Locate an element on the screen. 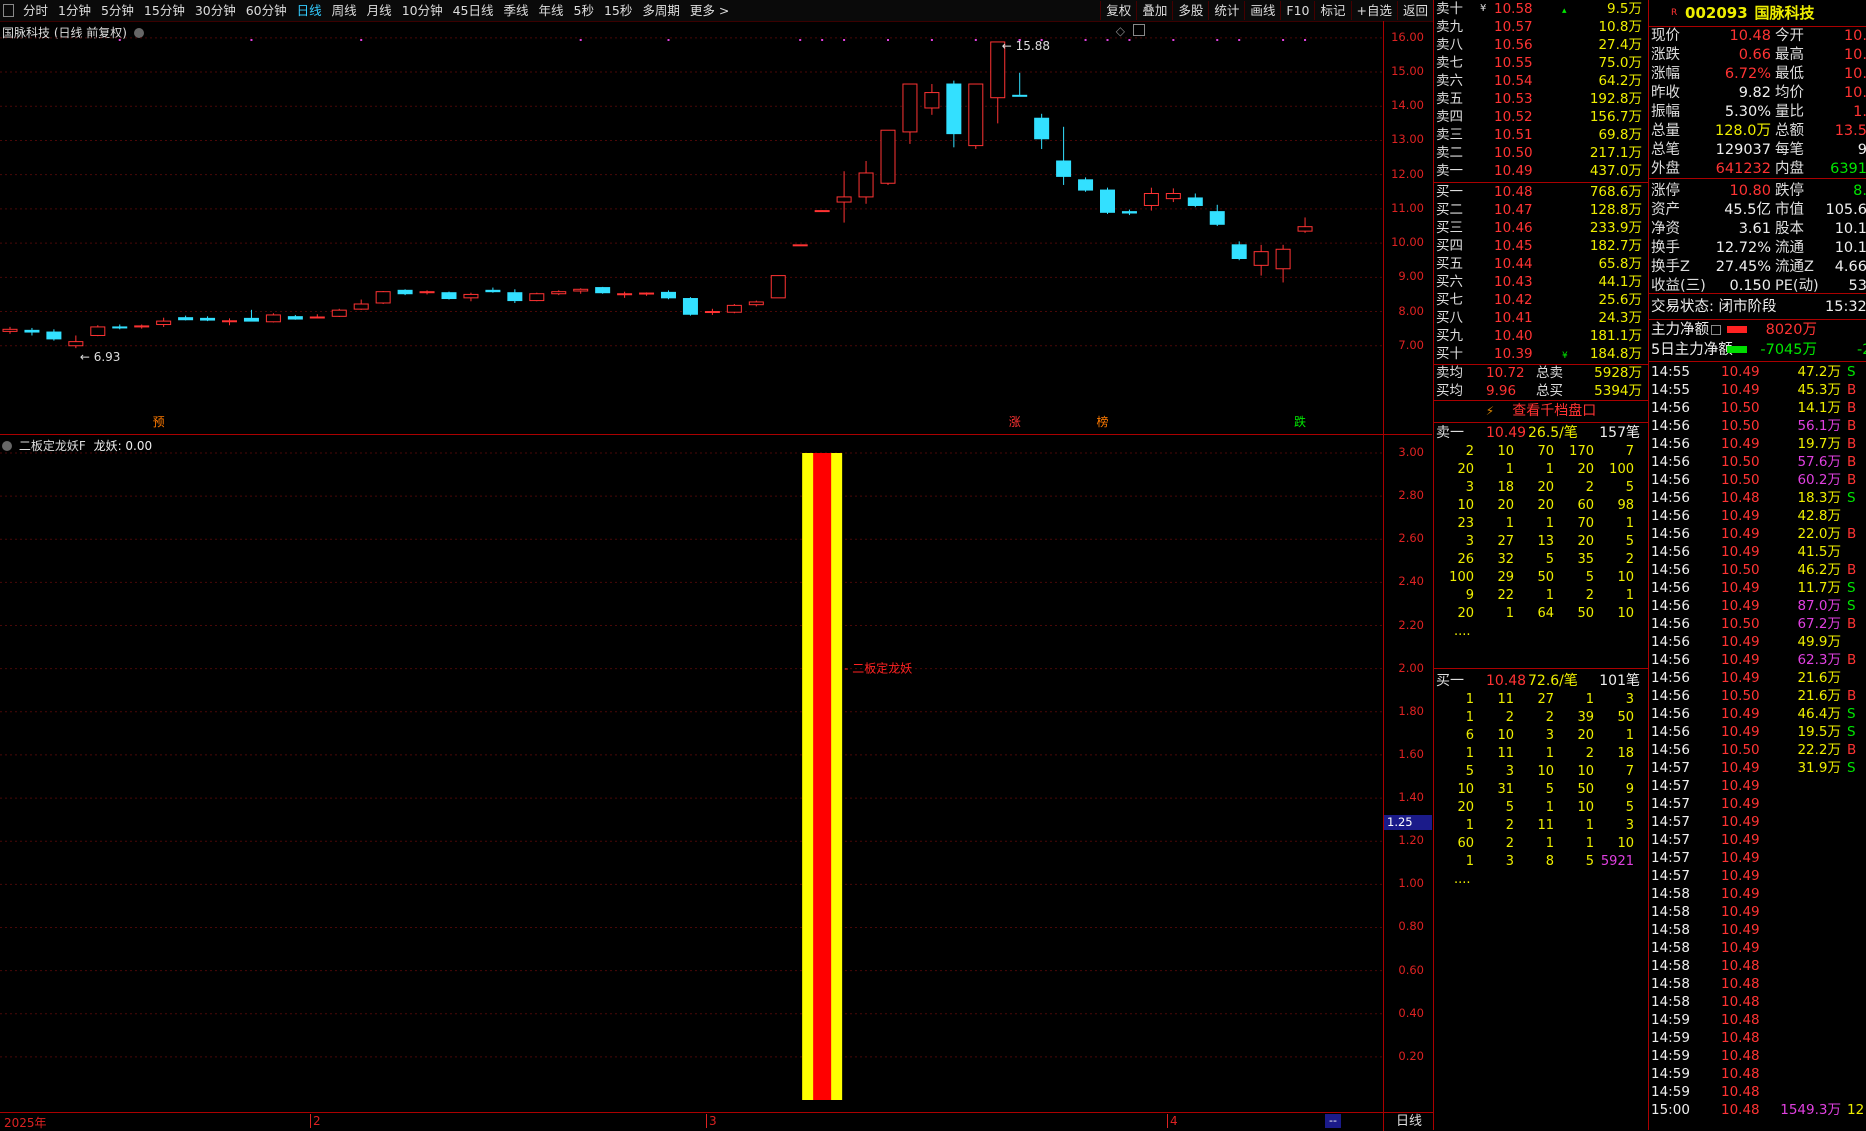  ask-level: 卖三 10.51 69.8万 is located at coordinates (1539, 135).